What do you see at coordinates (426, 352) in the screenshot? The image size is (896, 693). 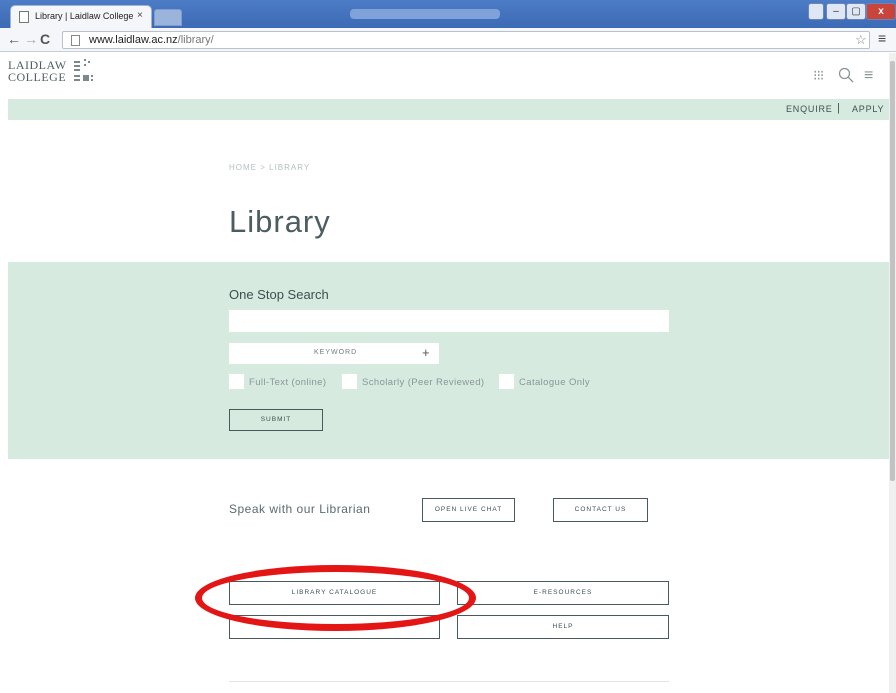 I see `plus-icon: +` at bounding box center [426, 352].